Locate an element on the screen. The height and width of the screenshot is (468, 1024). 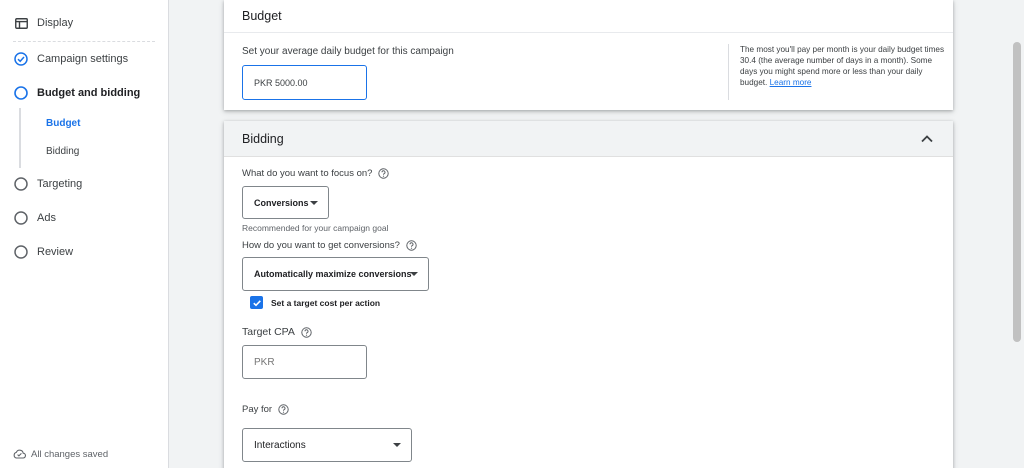
sidebar-item-label: Display is located at coordinates (55, 23).